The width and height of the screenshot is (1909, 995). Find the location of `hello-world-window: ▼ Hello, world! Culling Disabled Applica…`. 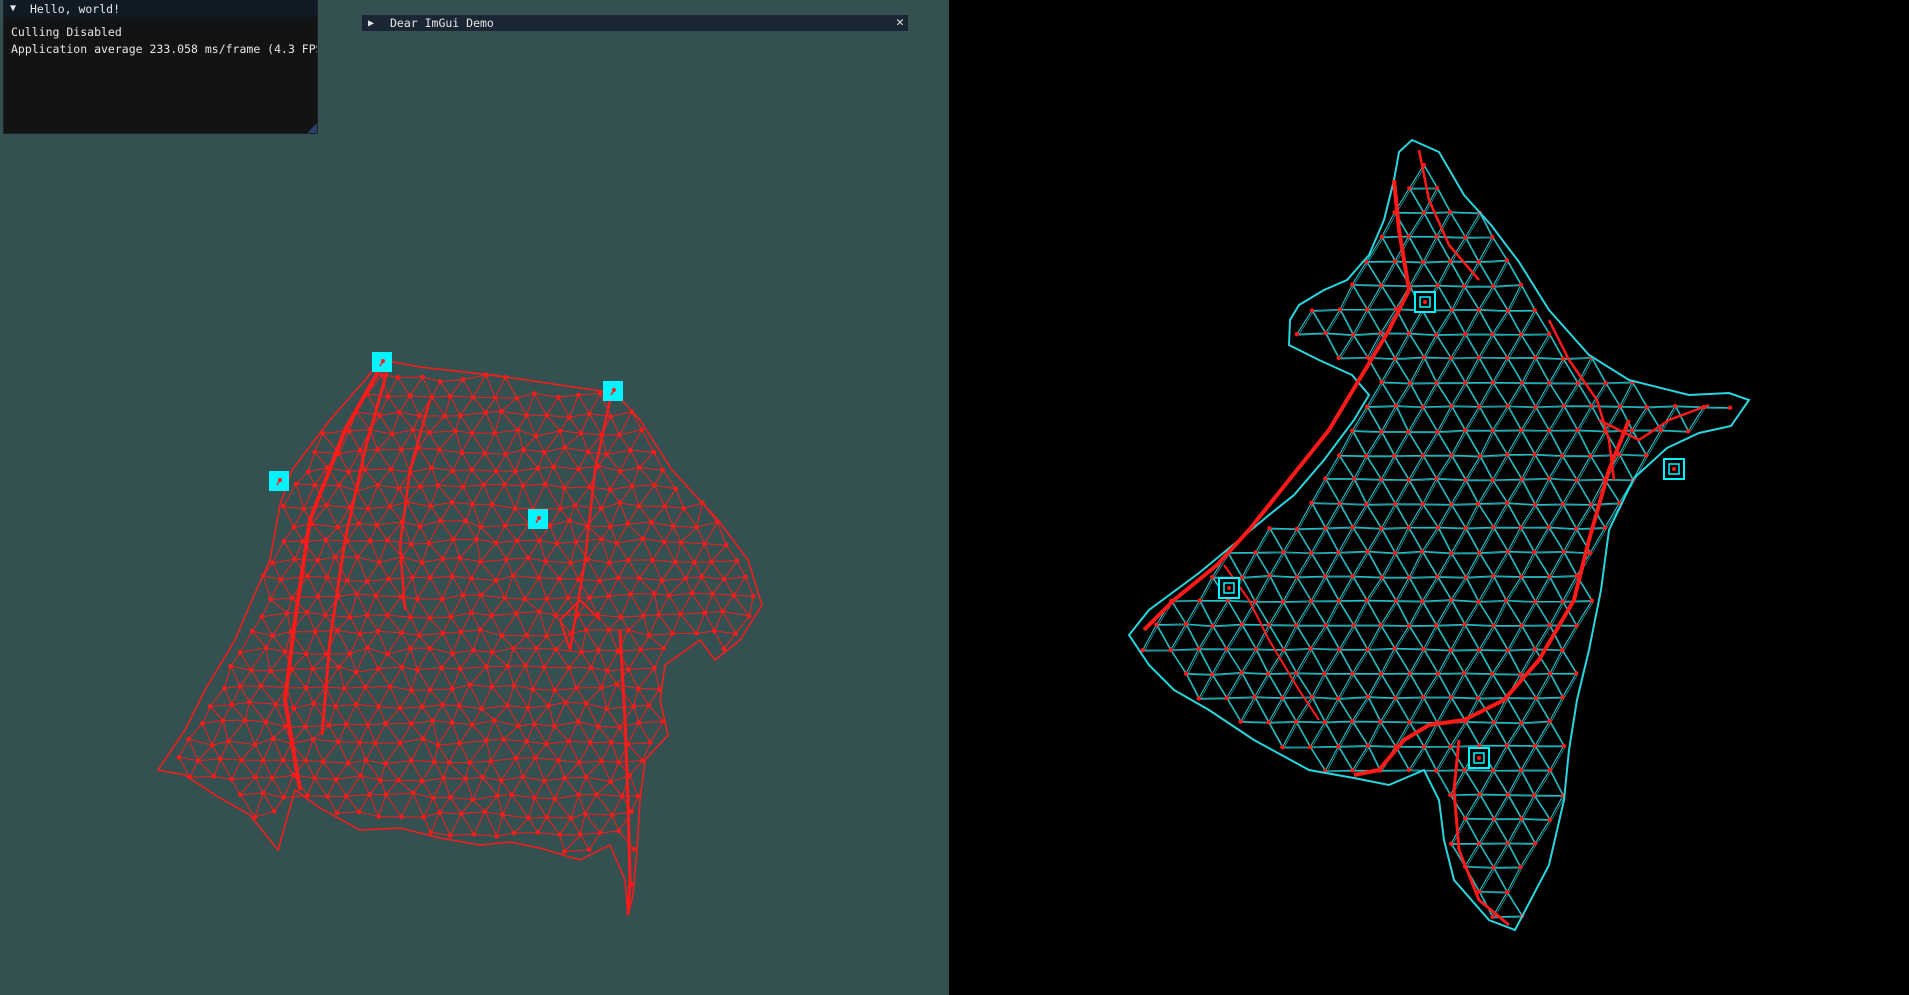

hello-world-window: ▼ Hello, world! Culling Disabled Applica… is located at coordinates (160, 66).